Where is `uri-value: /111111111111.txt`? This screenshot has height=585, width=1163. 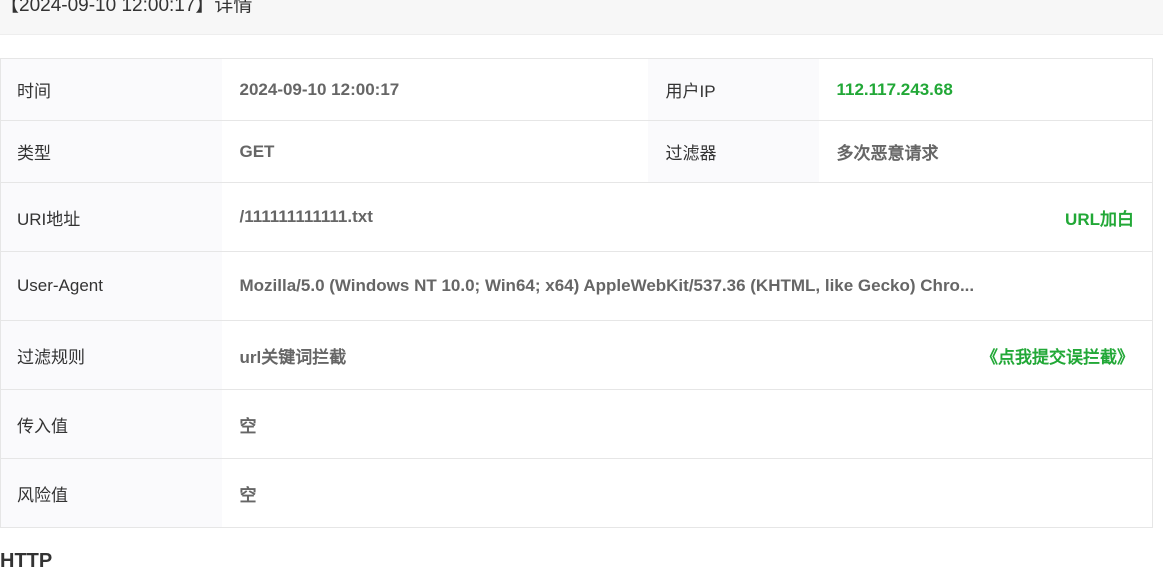
uri-value: /111111111111.txt is located at coordinates (306, 216).